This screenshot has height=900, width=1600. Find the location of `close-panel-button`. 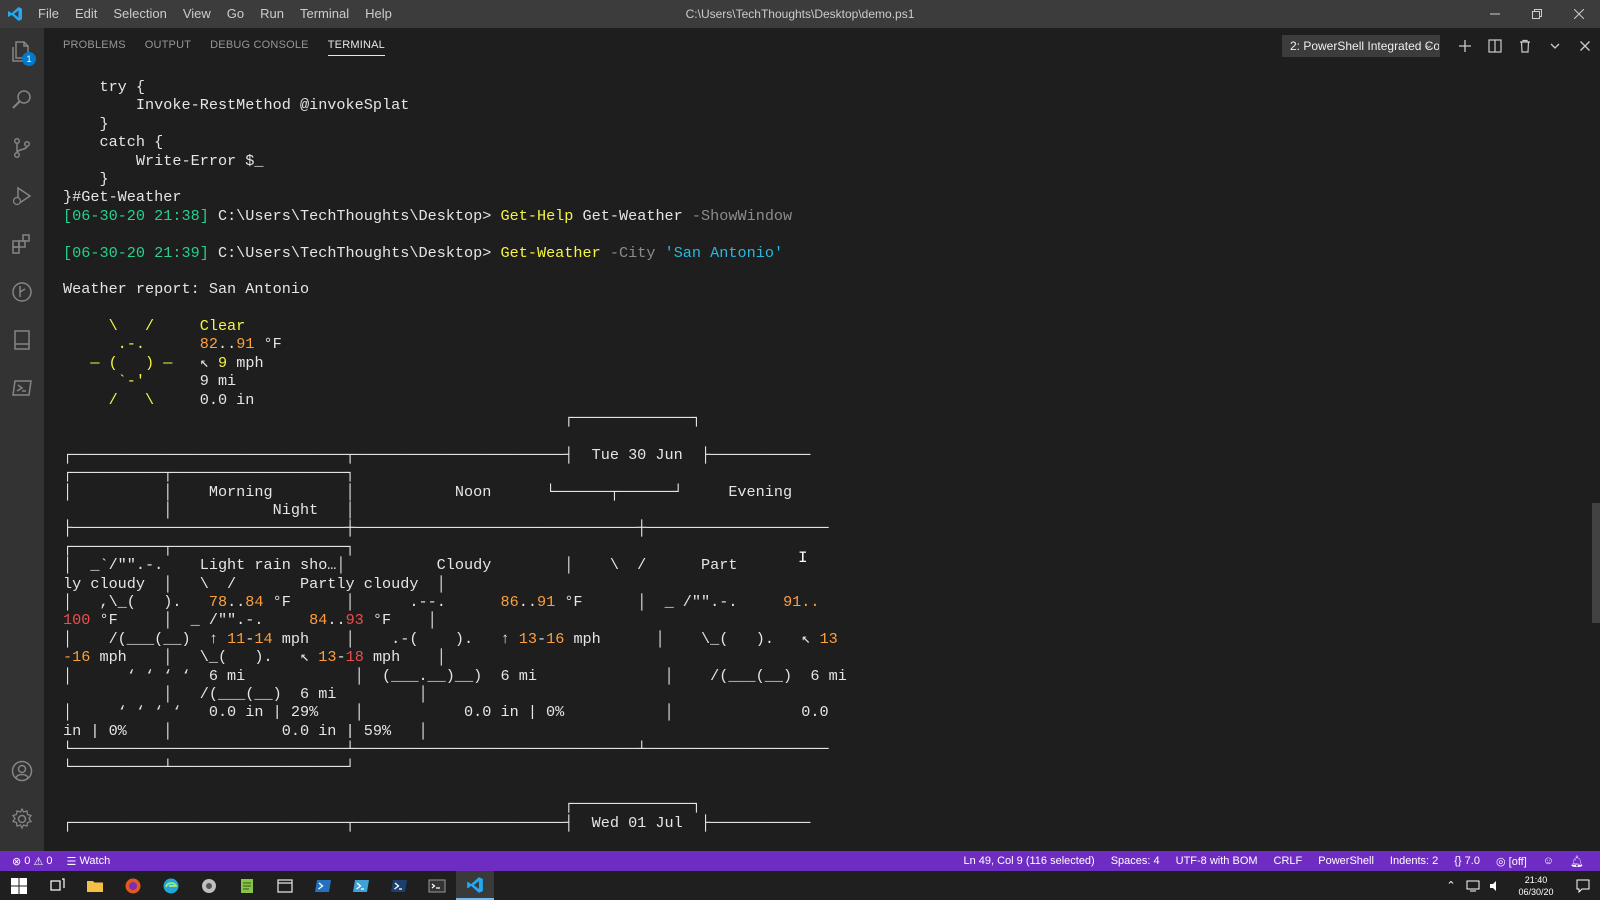

close-panel-button is located at coordinates (1585, 45).